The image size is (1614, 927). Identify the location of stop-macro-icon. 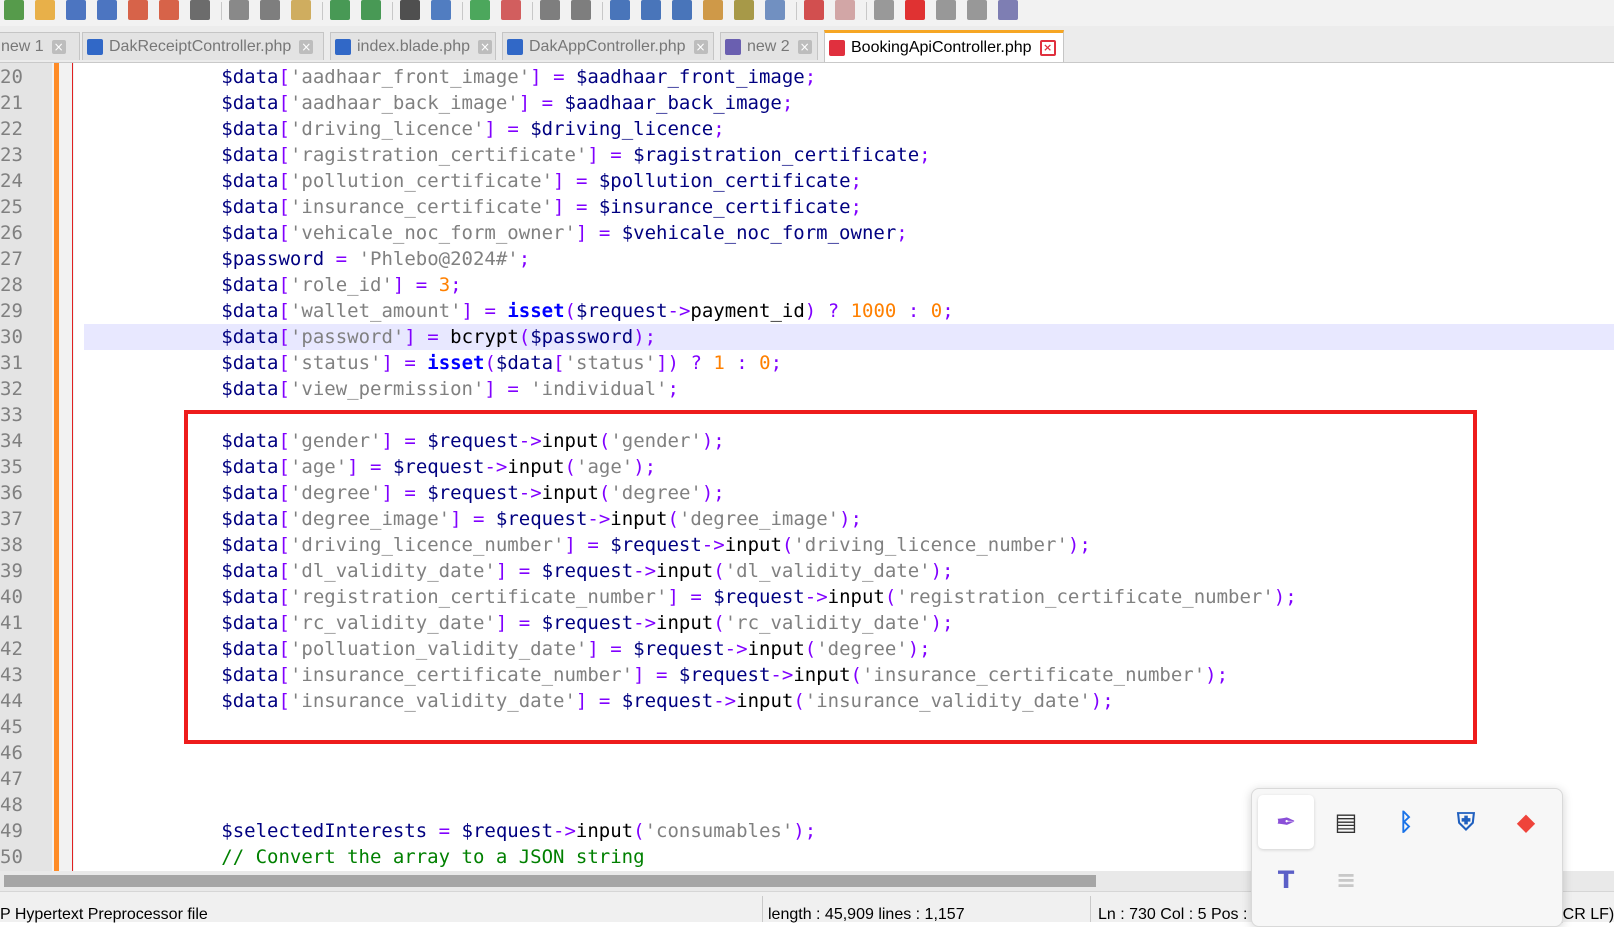
(915, 10).